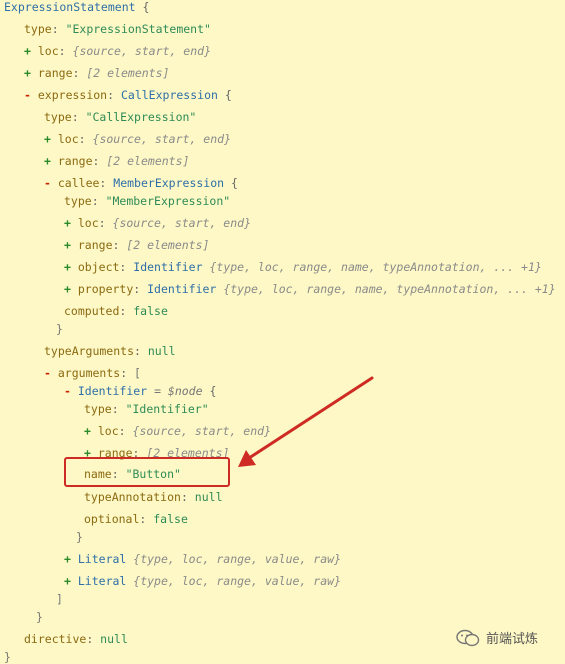  Describe the element at coordinates (512, 639) in the screenshot. I see `watermark-label: 前端试炼` at that location.